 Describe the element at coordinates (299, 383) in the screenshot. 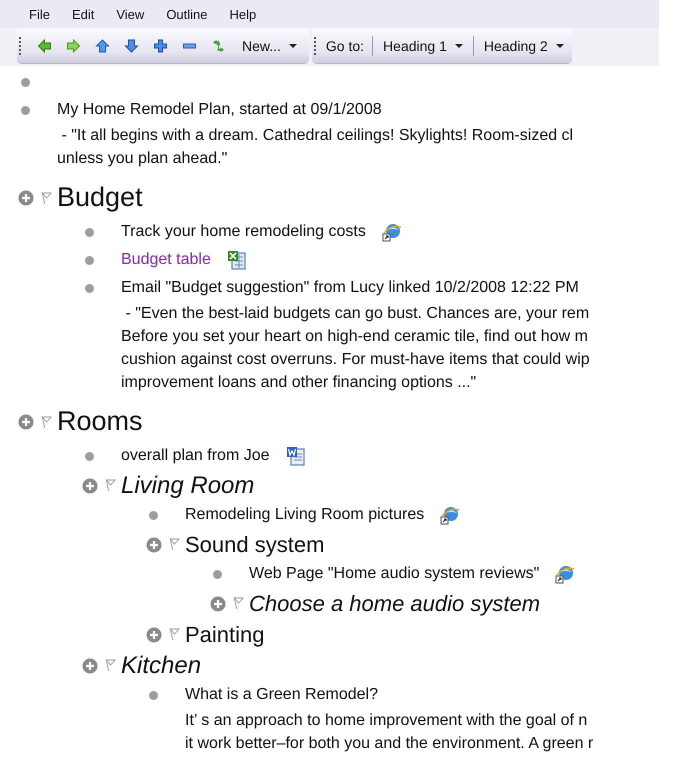

I see `note-text: improvement loans and other financing options ..."` at that location.